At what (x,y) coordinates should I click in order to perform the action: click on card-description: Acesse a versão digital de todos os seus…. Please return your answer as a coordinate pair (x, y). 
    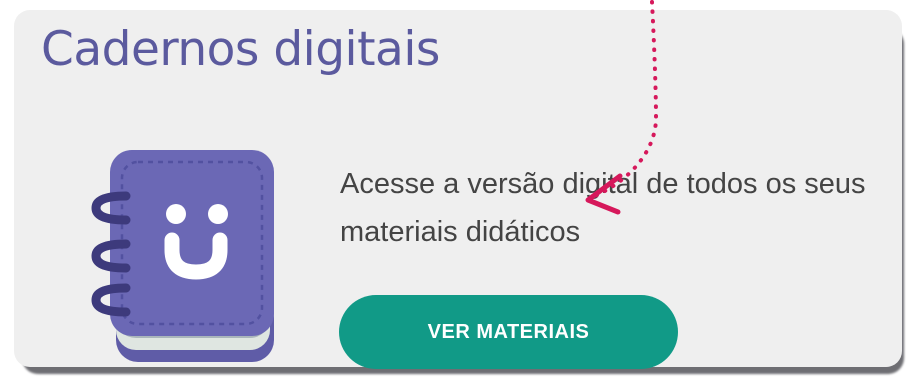
    Looking at the image, I should click on (603, 208).